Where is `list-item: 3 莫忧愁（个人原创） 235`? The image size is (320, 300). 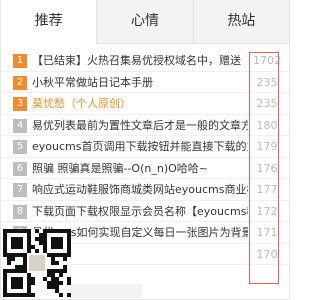
list-item: 3 莫忧愁（个人原创） 235 is located at coordinates (145, 104).